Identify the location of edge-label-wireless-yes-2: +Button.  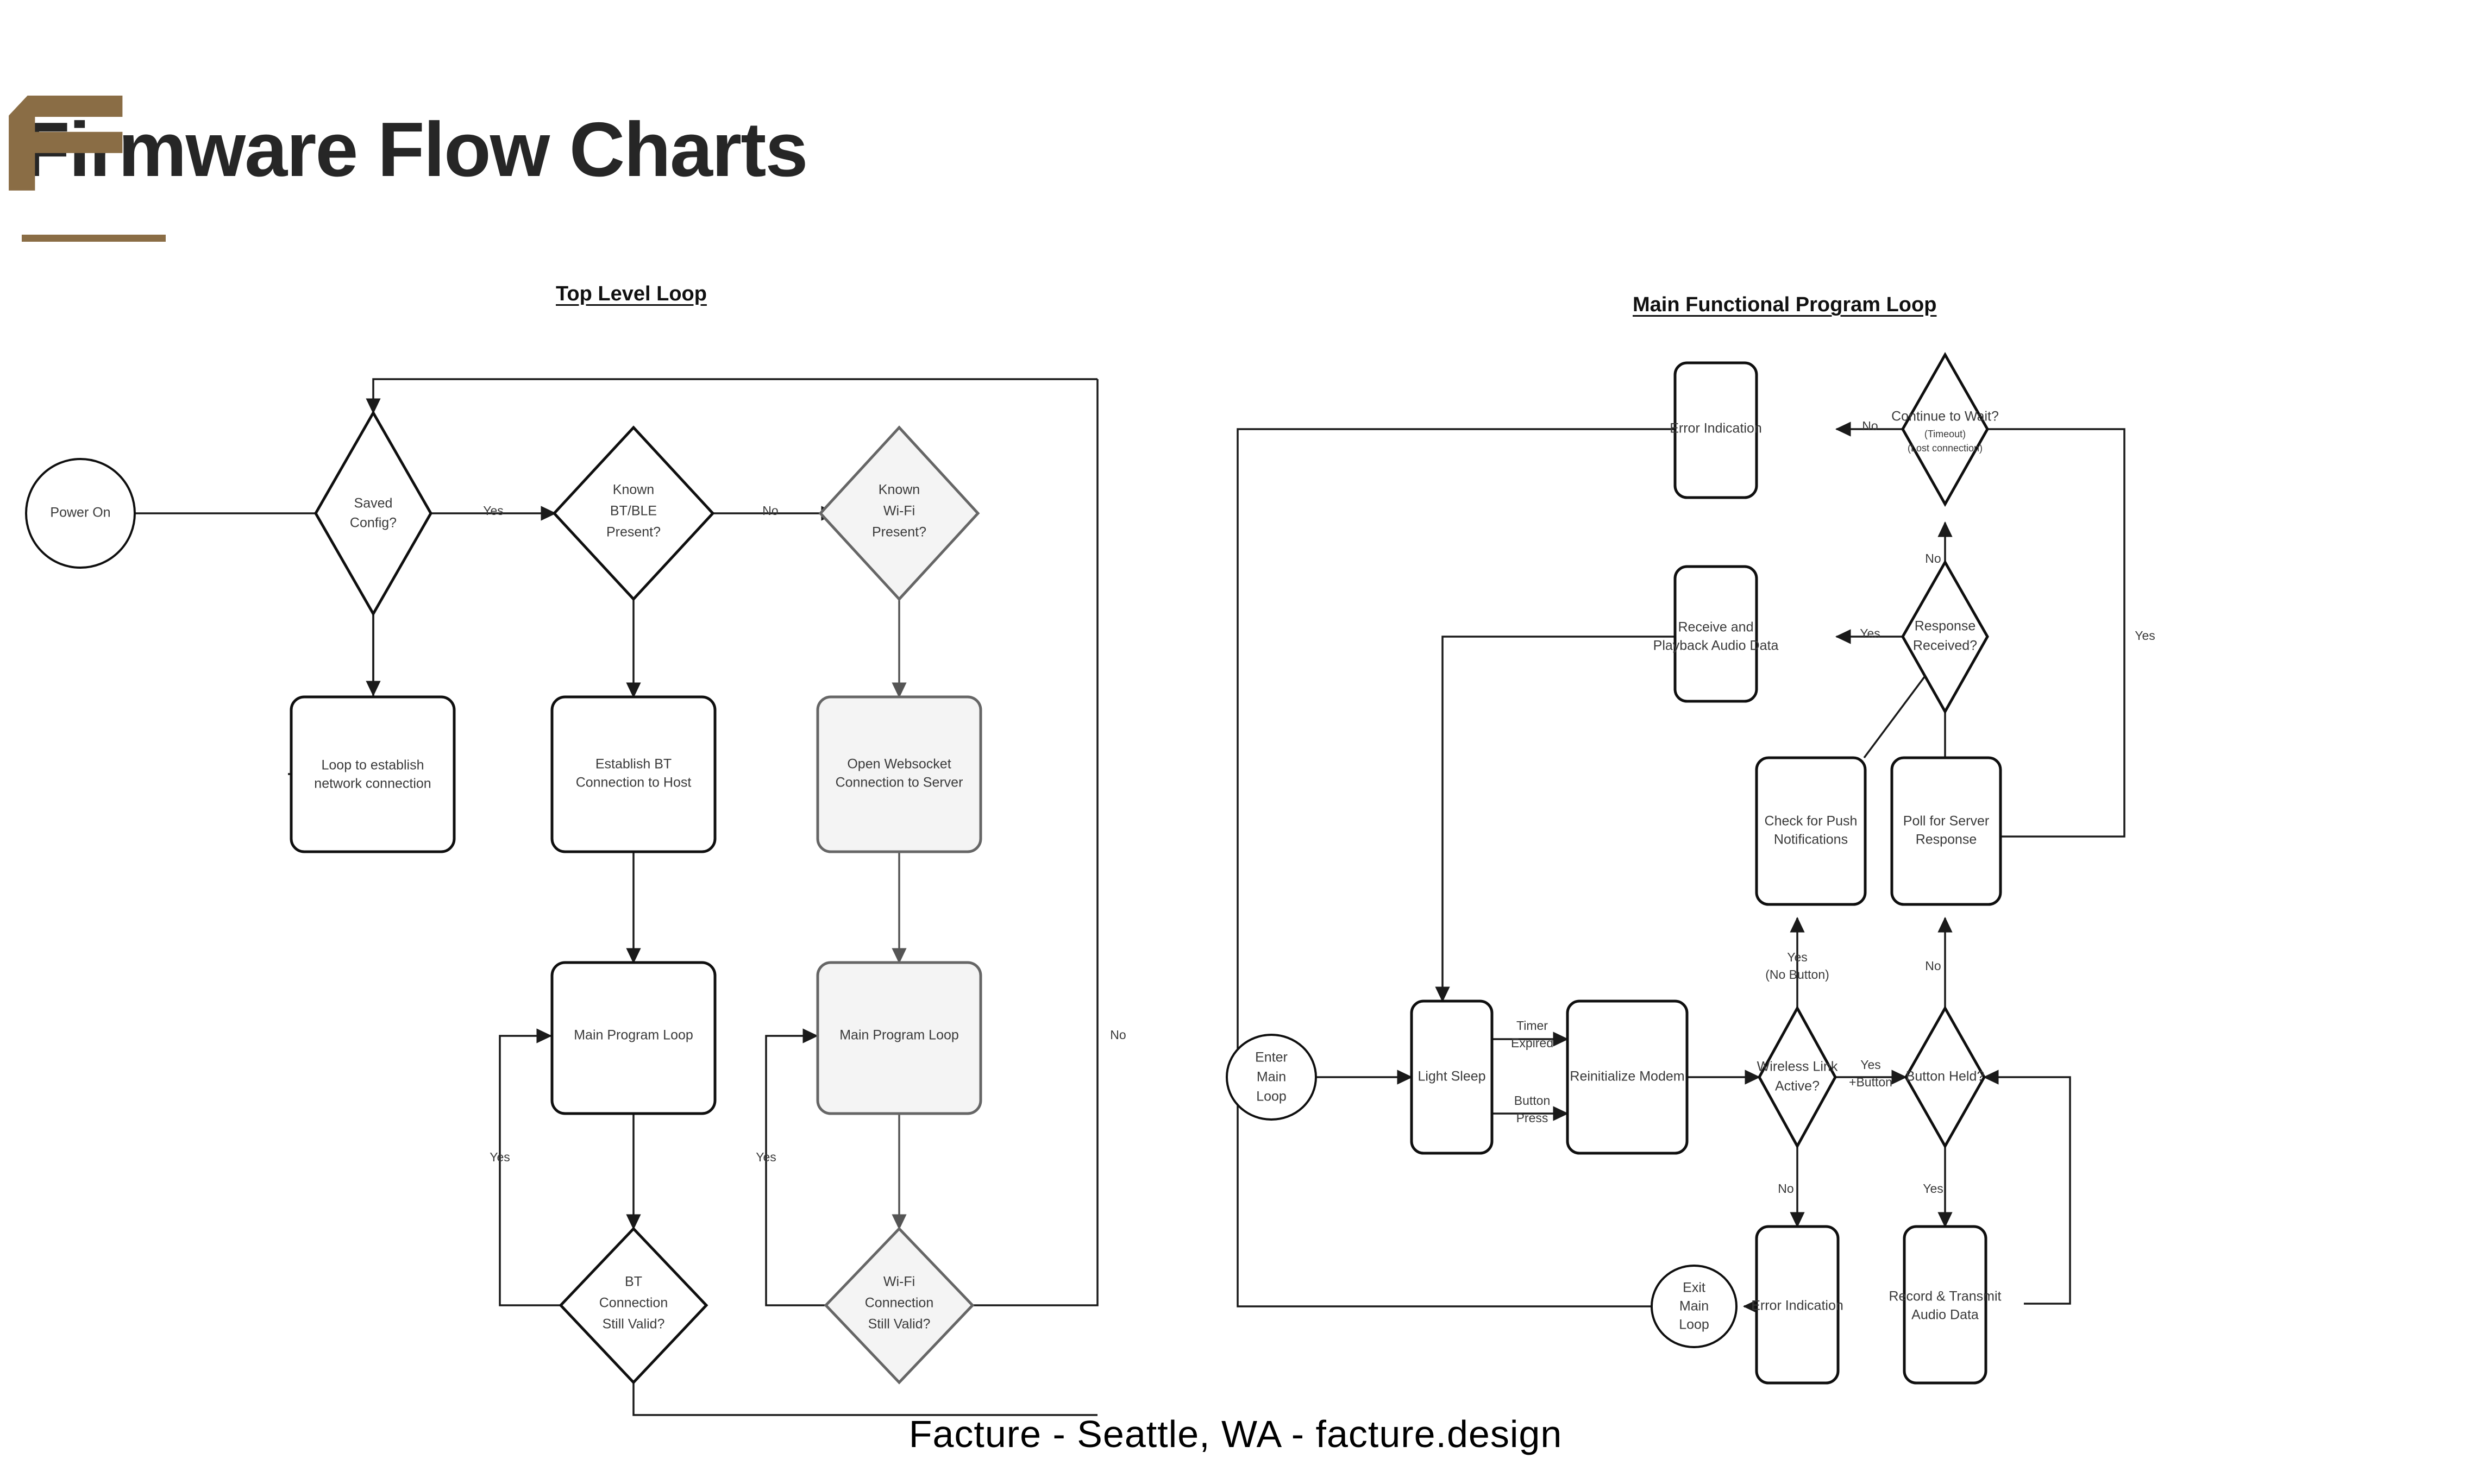
(1870, 1082).